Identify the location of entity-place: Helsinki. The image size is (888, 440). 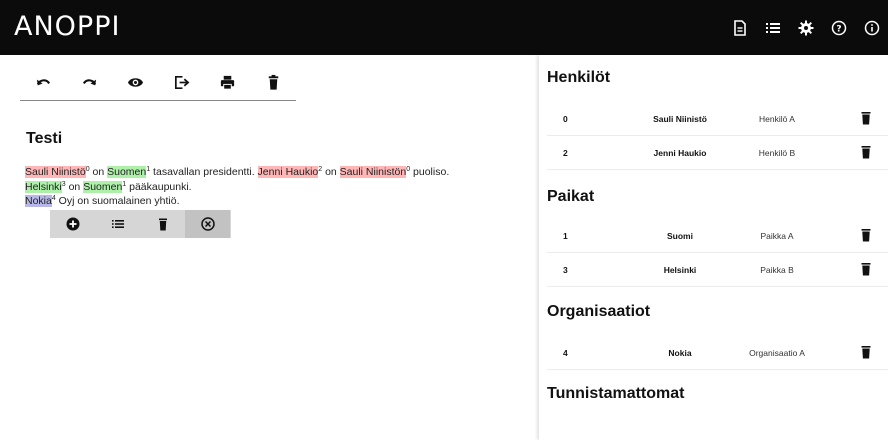
(43, 186).